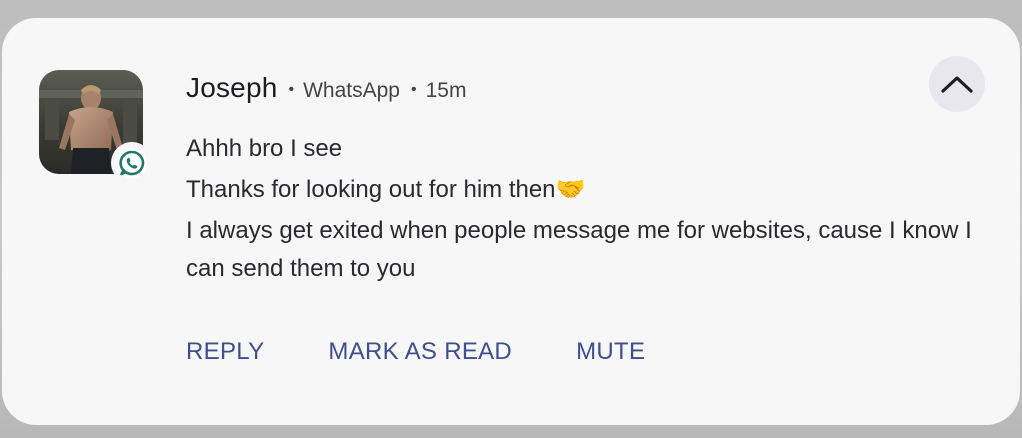 This screenshot has width=1022, height=438. I want to click on sender-name: Joseph, so click(232, 87).